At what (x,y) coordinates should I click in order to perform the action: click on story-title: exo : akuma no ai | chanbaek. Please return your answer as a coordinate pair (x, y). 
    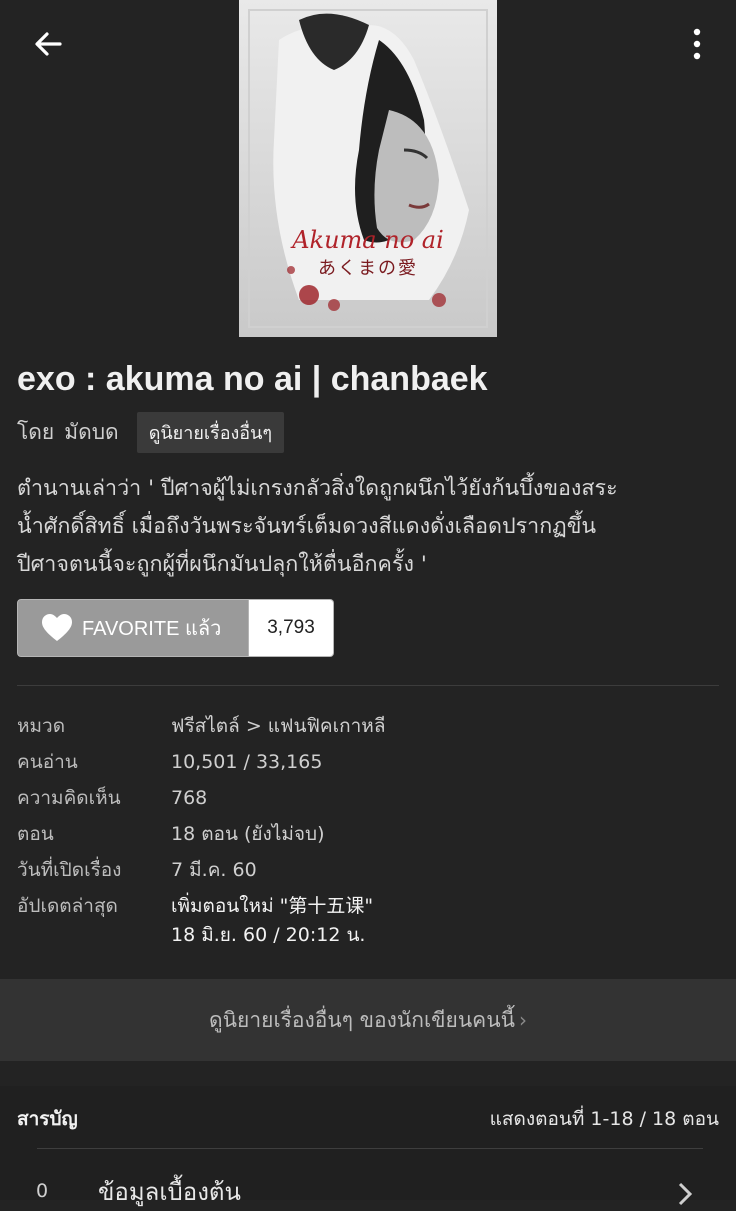
    Looking at the image, I should click on (252, 379).